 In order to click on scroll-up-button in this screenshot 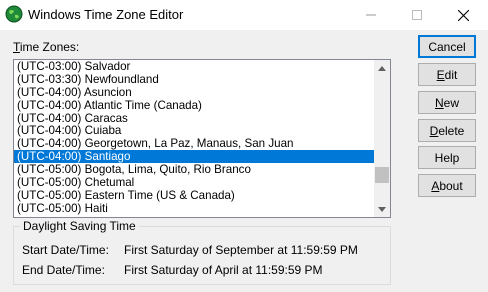, I will do `click(382, 68)`.